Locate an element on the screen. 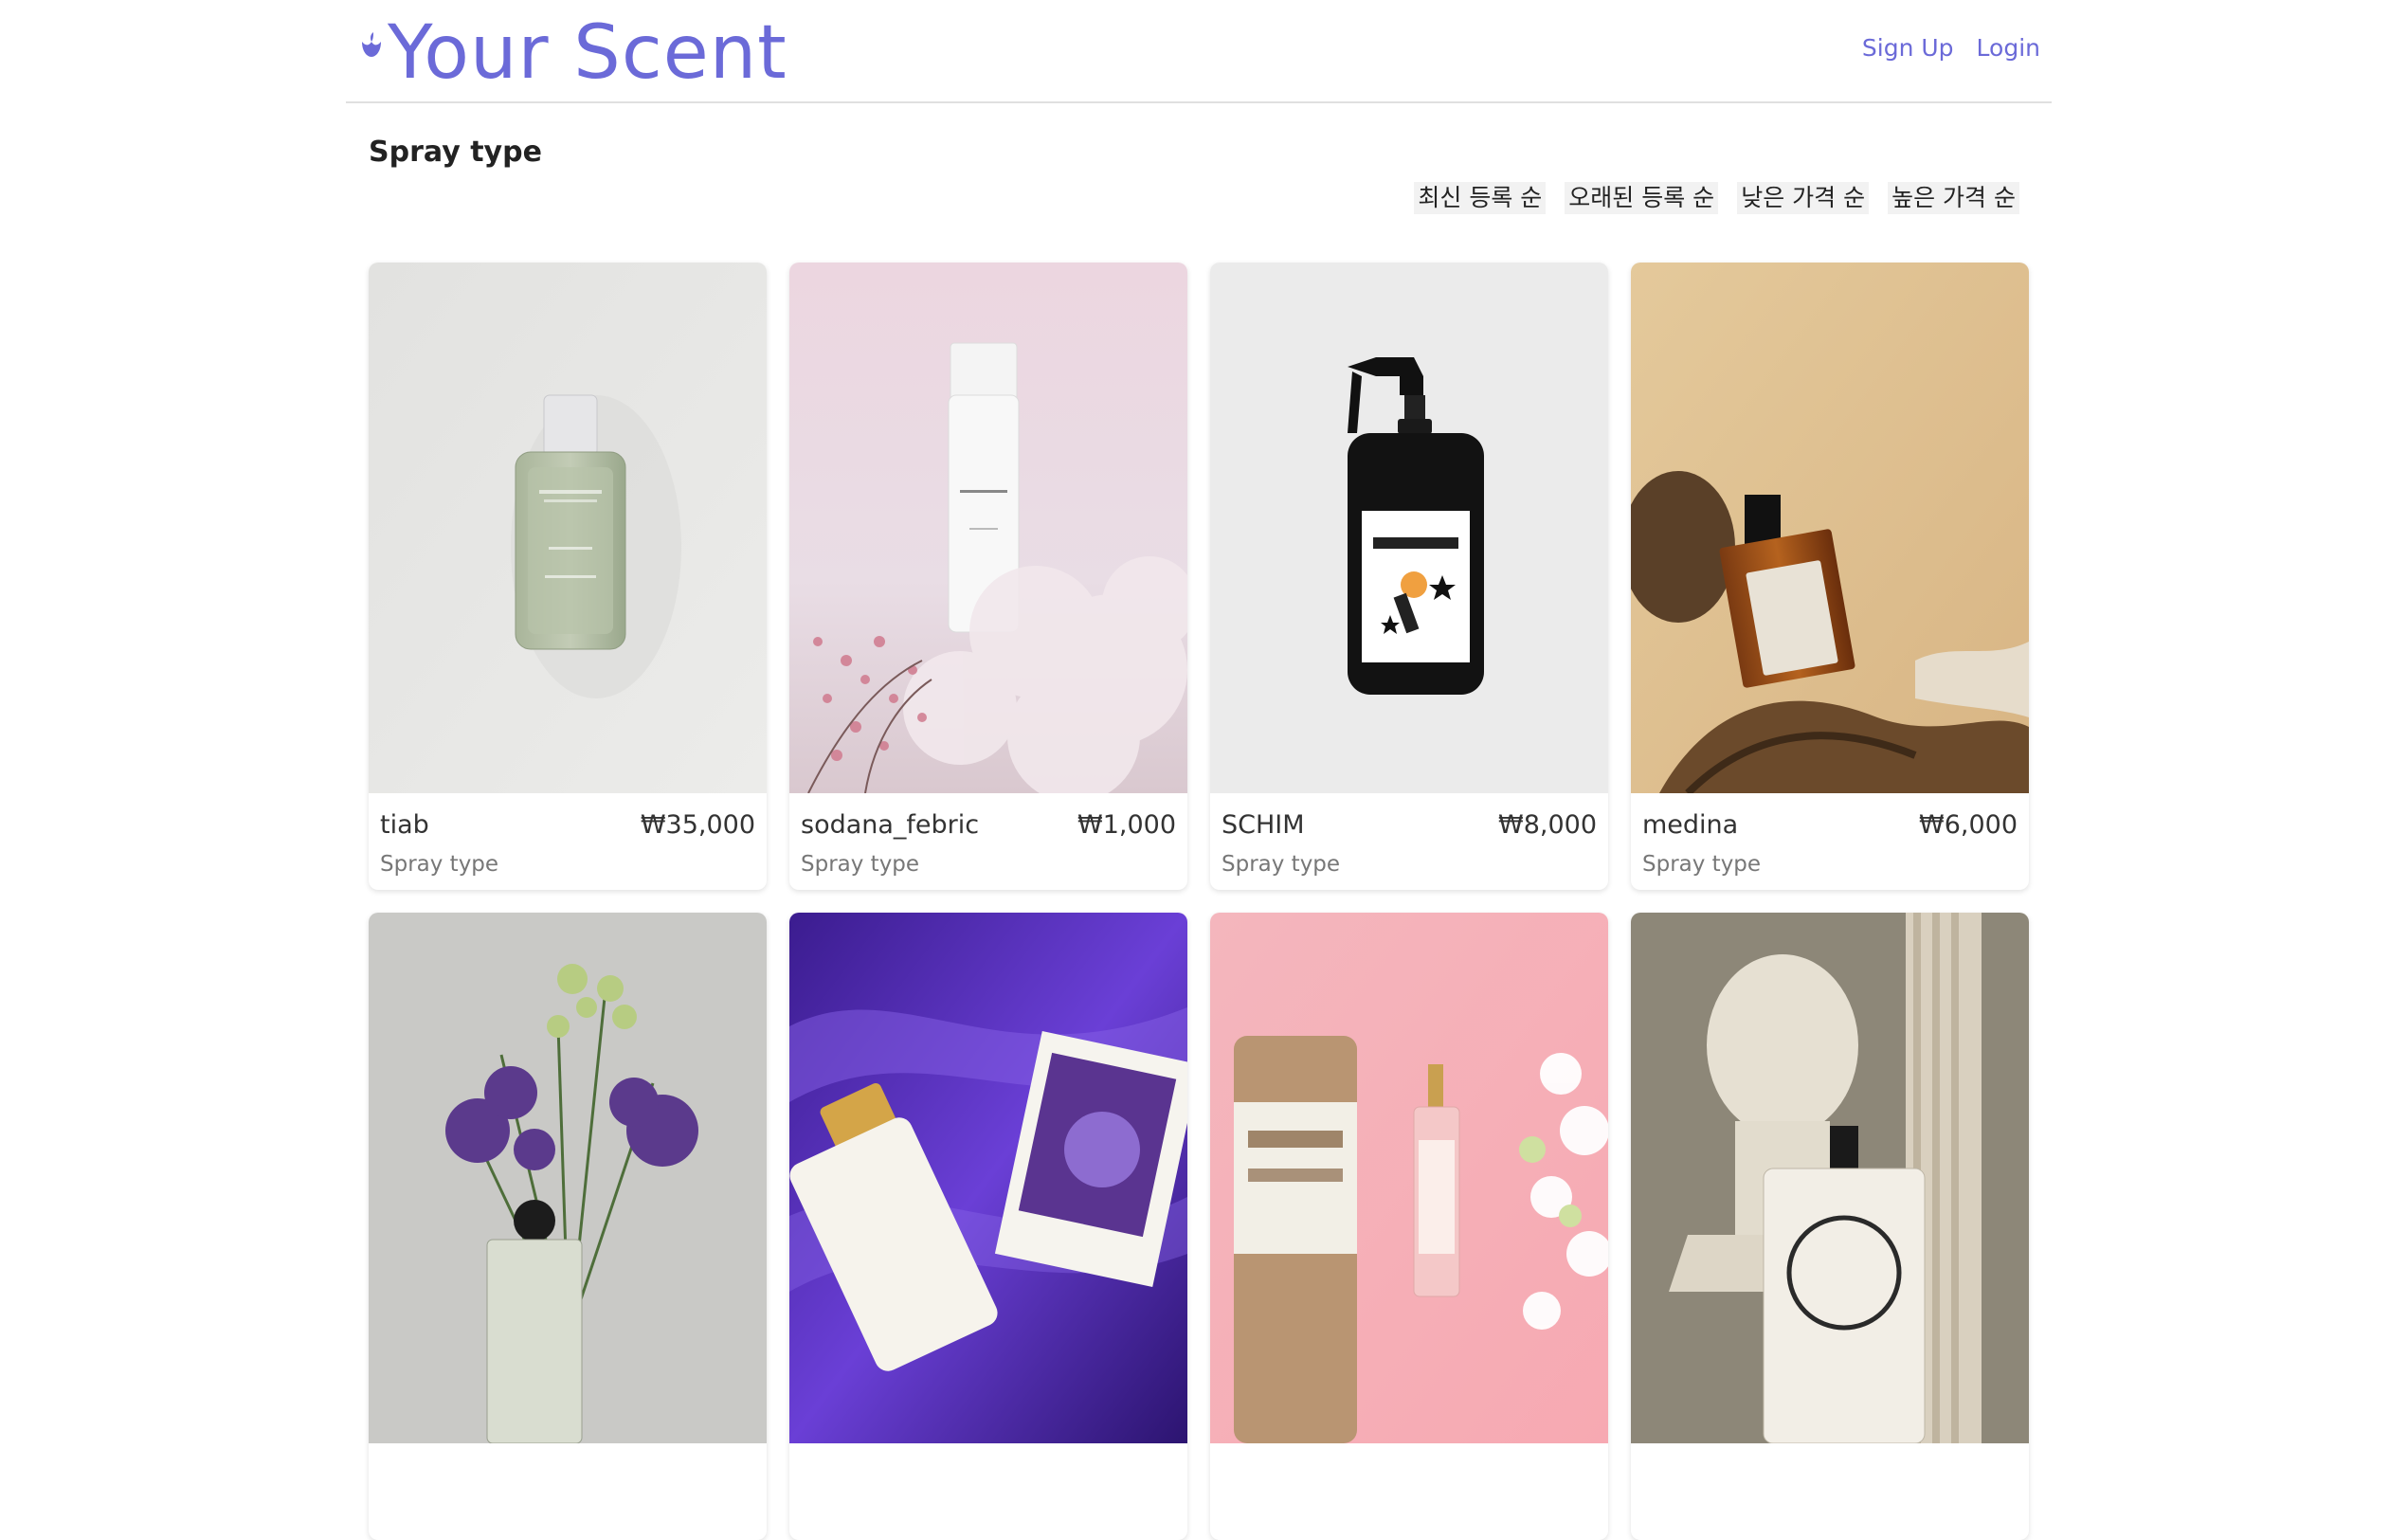 The image size is (2389, 1540). product-info: medina ₩6,000 Spray type is located at coordinates (1830, 841).